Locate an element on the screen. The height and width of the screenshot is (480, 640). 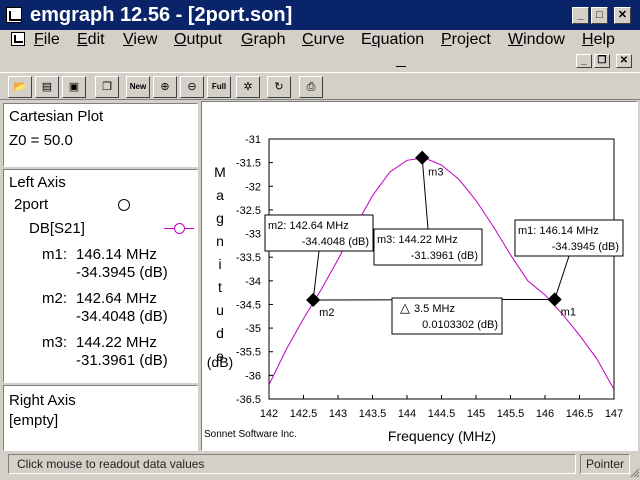
callout-line1: m2: 142.64 MHz is located at coordinates (308, 226).